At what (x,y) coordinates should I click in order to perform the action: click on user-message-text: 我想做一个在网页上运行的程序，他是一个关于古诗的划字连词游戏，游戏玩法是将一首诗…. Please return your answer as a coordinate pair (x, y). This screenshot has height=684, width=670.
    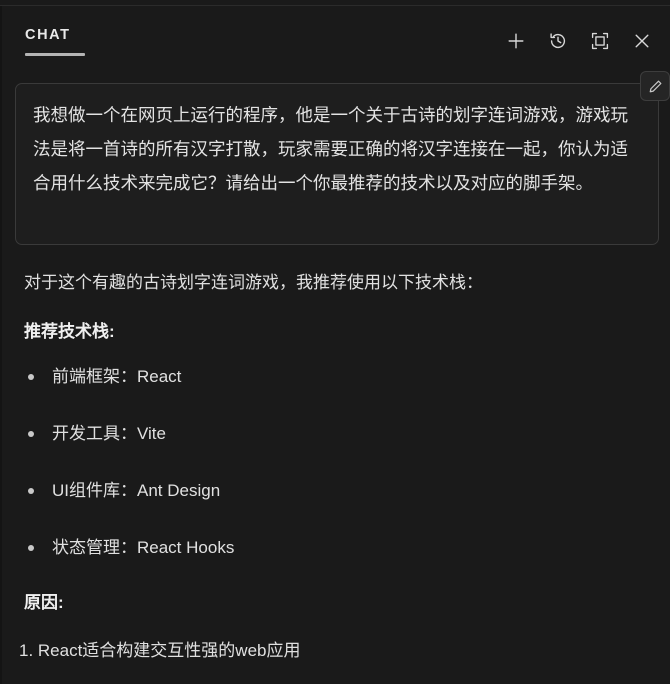
    Looking at the image, I should click on (330, 149).